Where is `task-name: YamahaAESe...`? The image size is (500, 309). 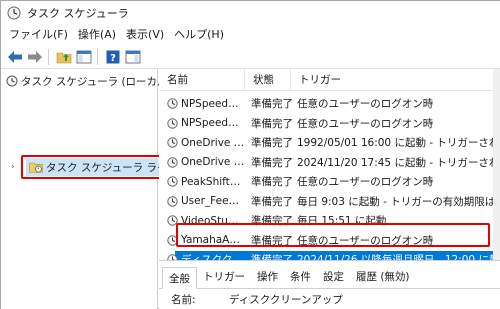 task-name: YamahaAESe... is located at coordinates (213, 240).